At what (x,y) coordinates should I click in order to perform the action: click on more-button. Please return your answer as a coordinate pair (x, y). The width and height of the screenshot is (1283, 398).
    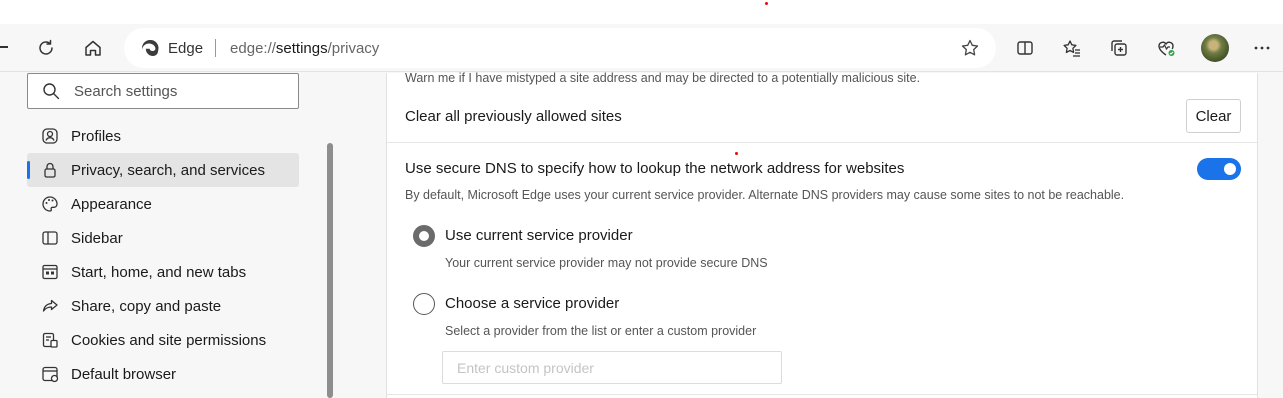
    Looking at the image, I should click on (1262, 48).